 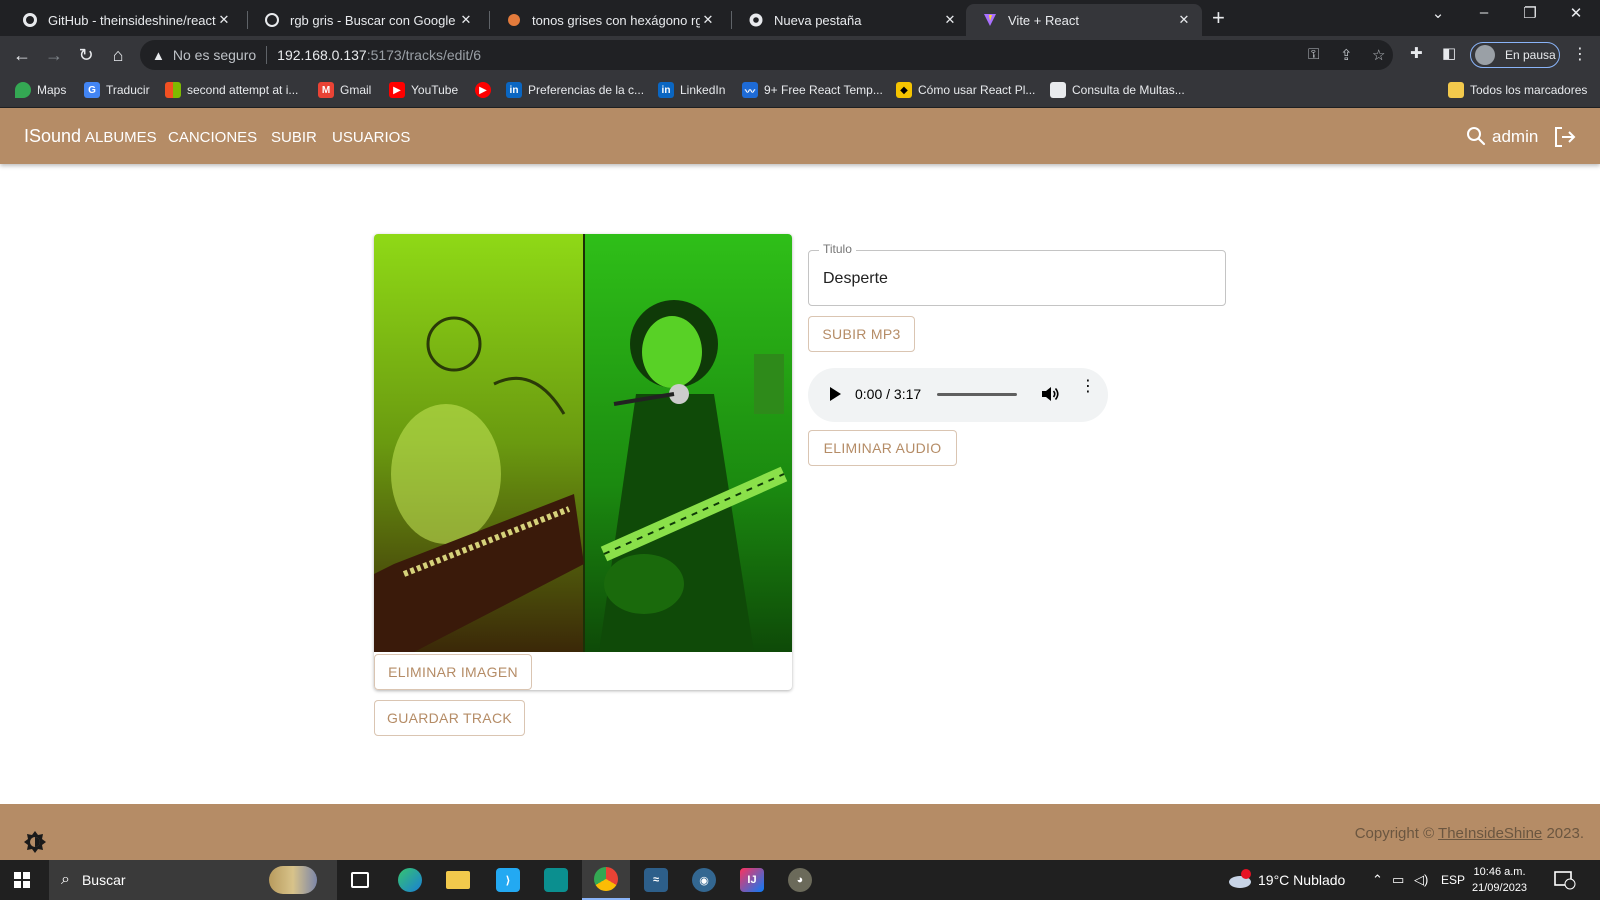 What do you see at coordinates (158, 55) in the screenshot?
I see `warning-icon: ▲` at bounding box center [158, 55].